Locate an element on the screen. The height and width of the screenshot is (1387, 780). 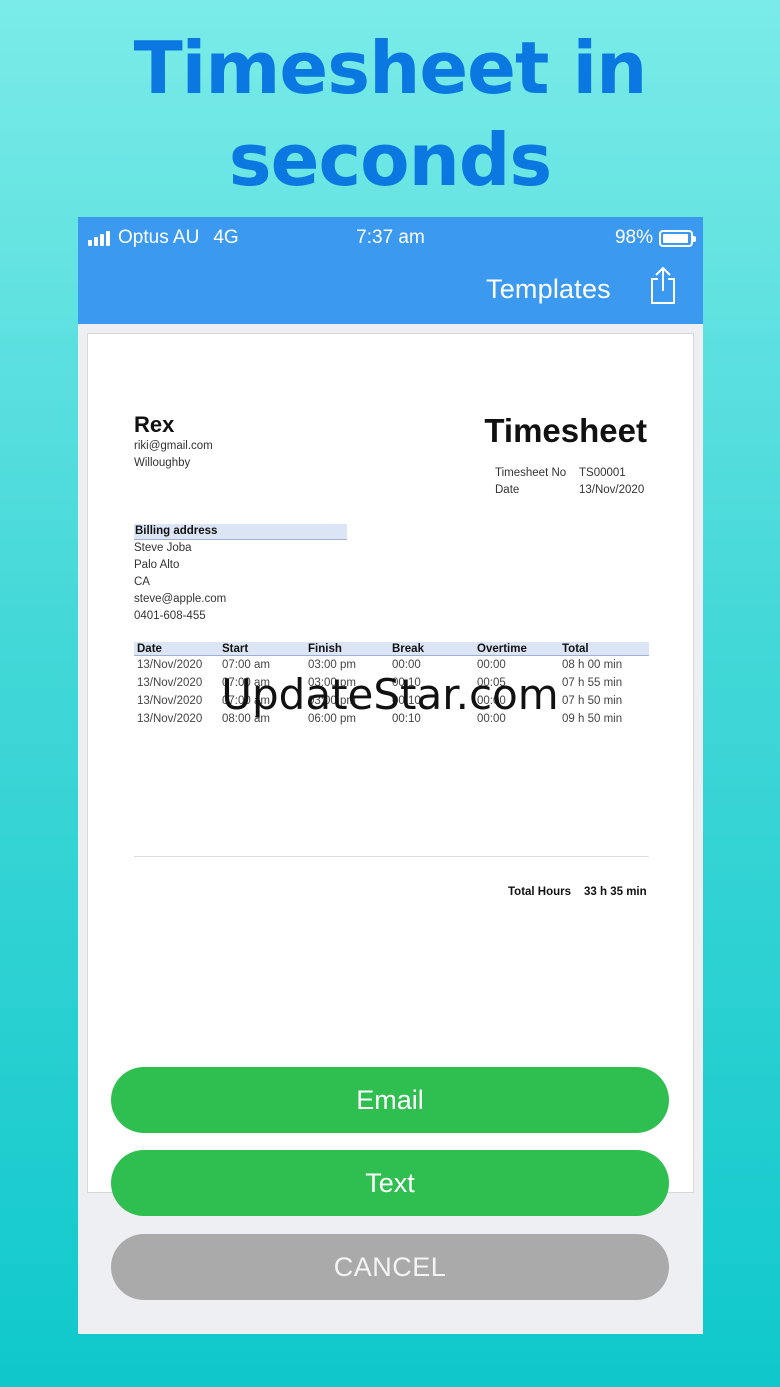
battery-fill is located at coordinates (676, 238).